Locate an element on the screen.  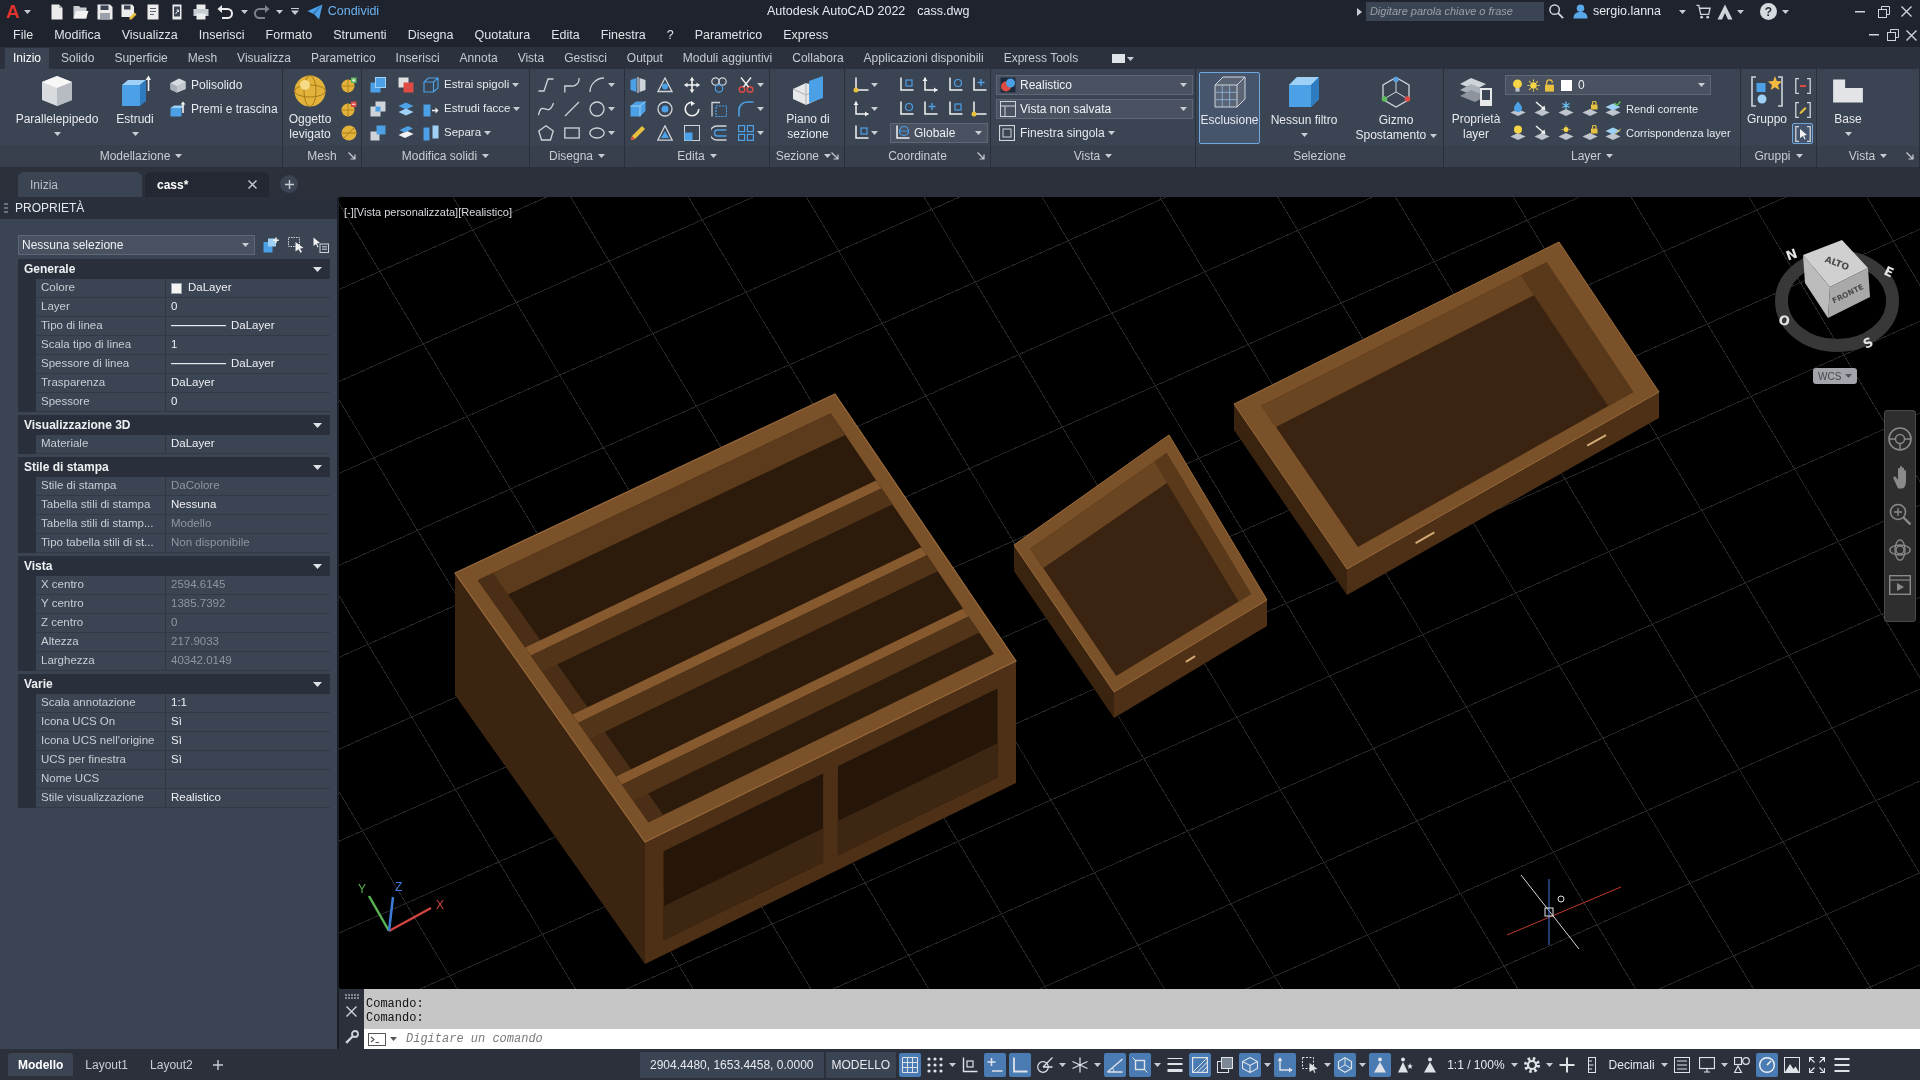
compass-letter: E is located at coordinates (1889, 272).